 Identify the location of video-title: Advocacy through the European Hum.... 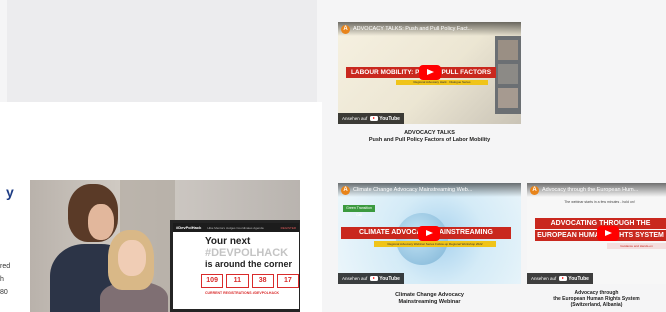
(590, 190).